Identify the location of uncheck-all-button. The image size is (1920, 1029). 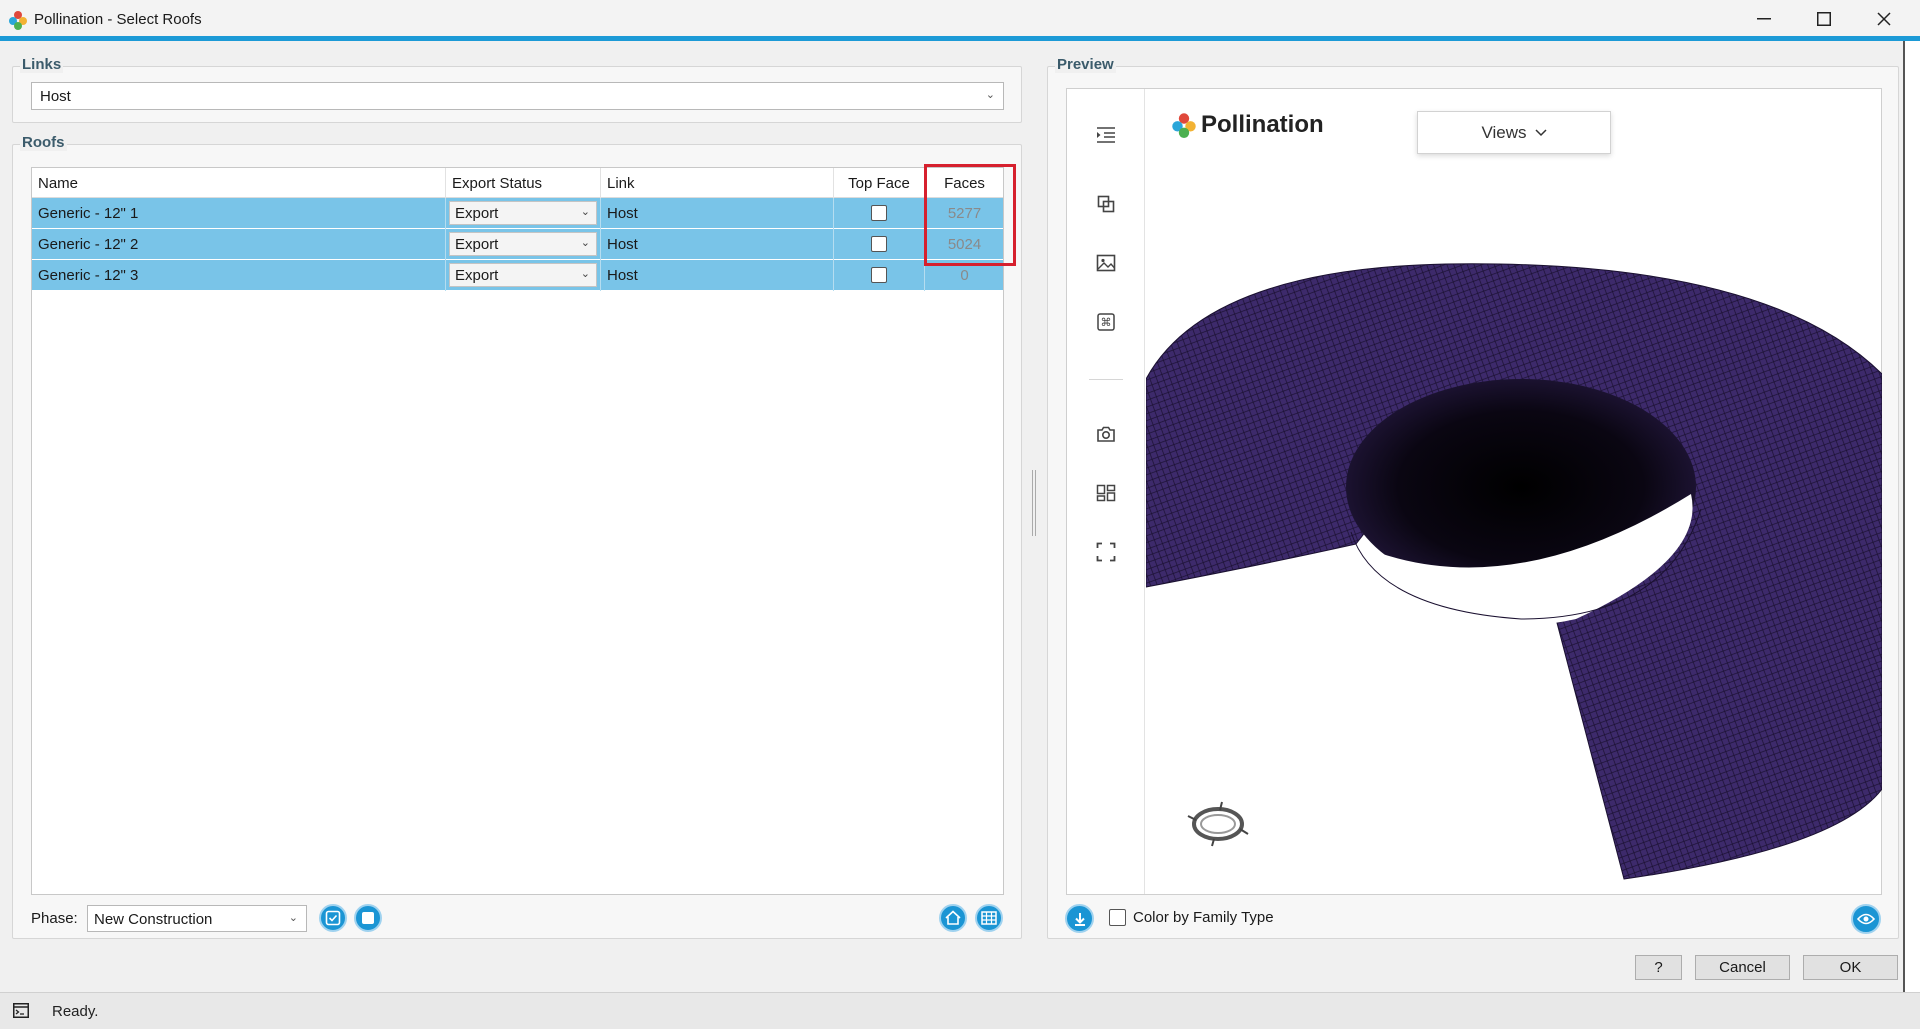
(368, 918).